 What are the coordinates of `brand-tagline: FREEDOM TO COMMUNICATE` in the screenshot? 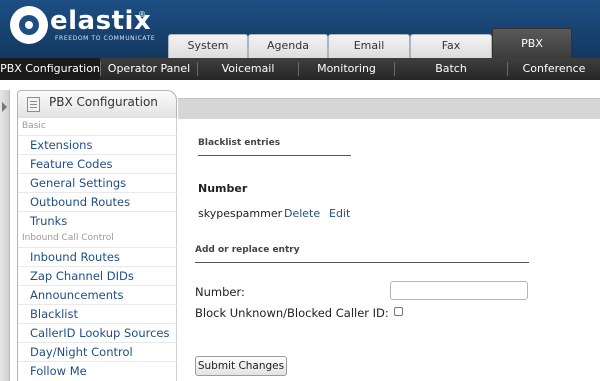 It's located at (105, 38).